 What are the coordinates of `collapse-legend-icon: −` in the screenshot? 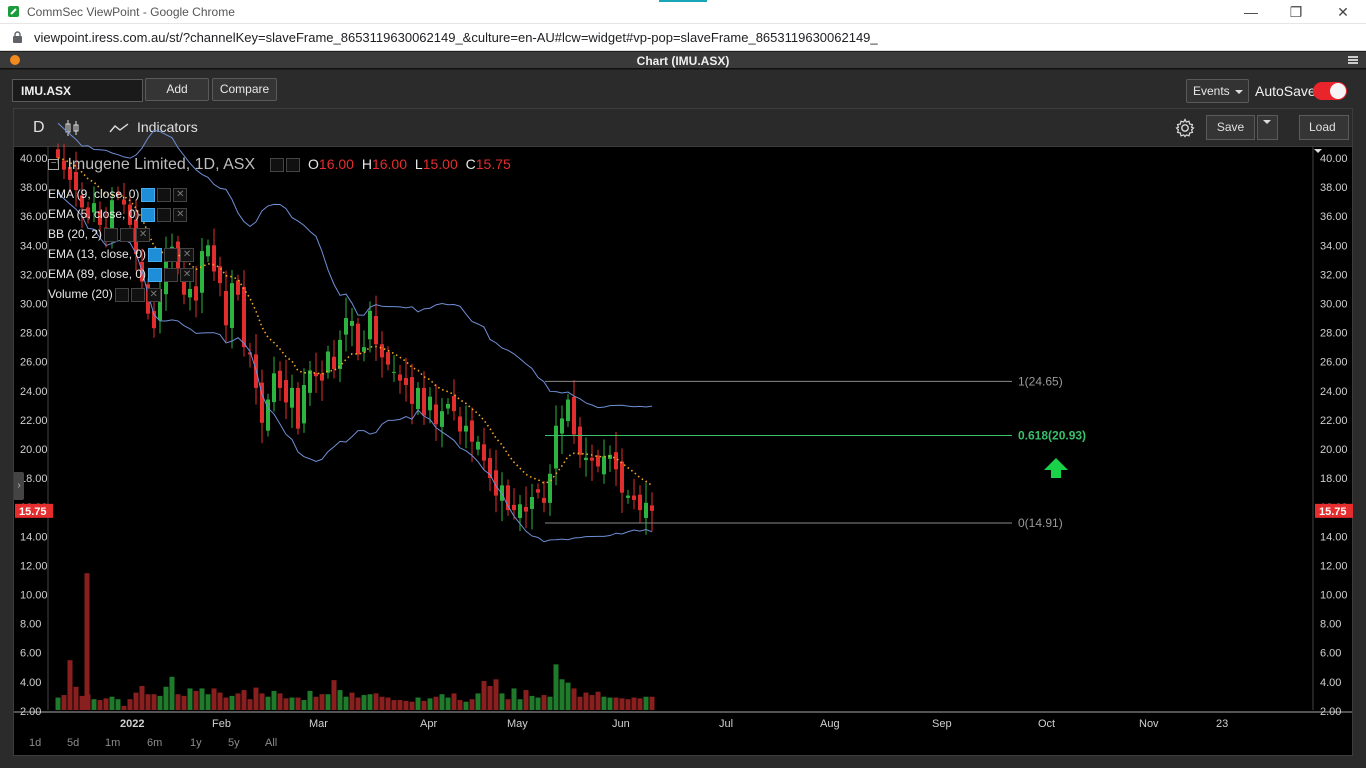 It's located at (53, 165).